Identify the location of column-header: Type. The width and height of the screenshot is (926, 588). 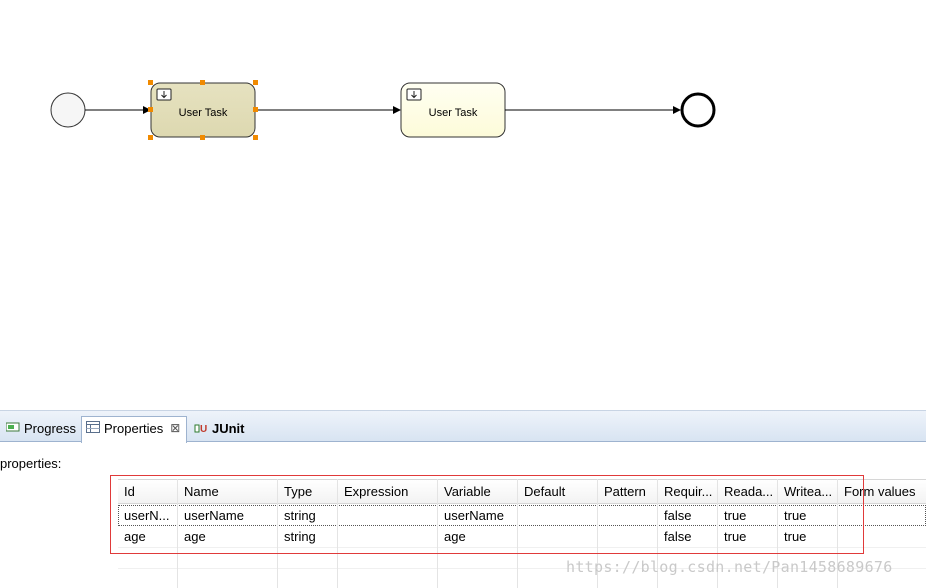
(308, 491).